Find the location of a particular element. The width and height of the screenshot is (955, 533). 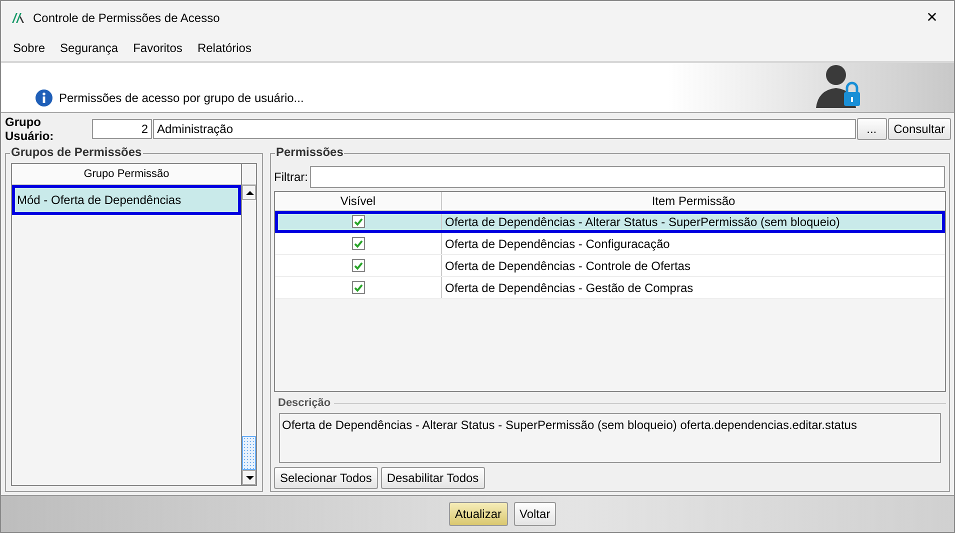

action-button: Selecionar Todos is located at coordinates (326, 478).